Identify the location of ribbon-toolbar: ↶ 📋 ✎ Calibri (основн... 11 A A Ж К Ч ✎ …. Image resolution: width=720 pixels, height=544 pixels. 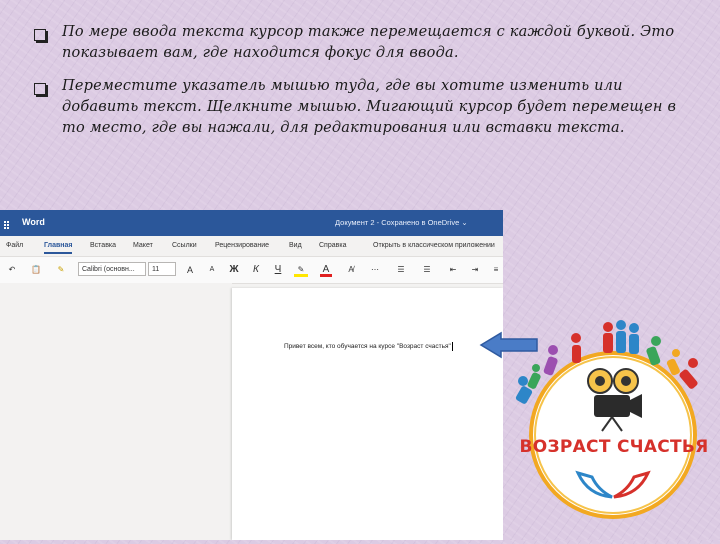
(251, 270).